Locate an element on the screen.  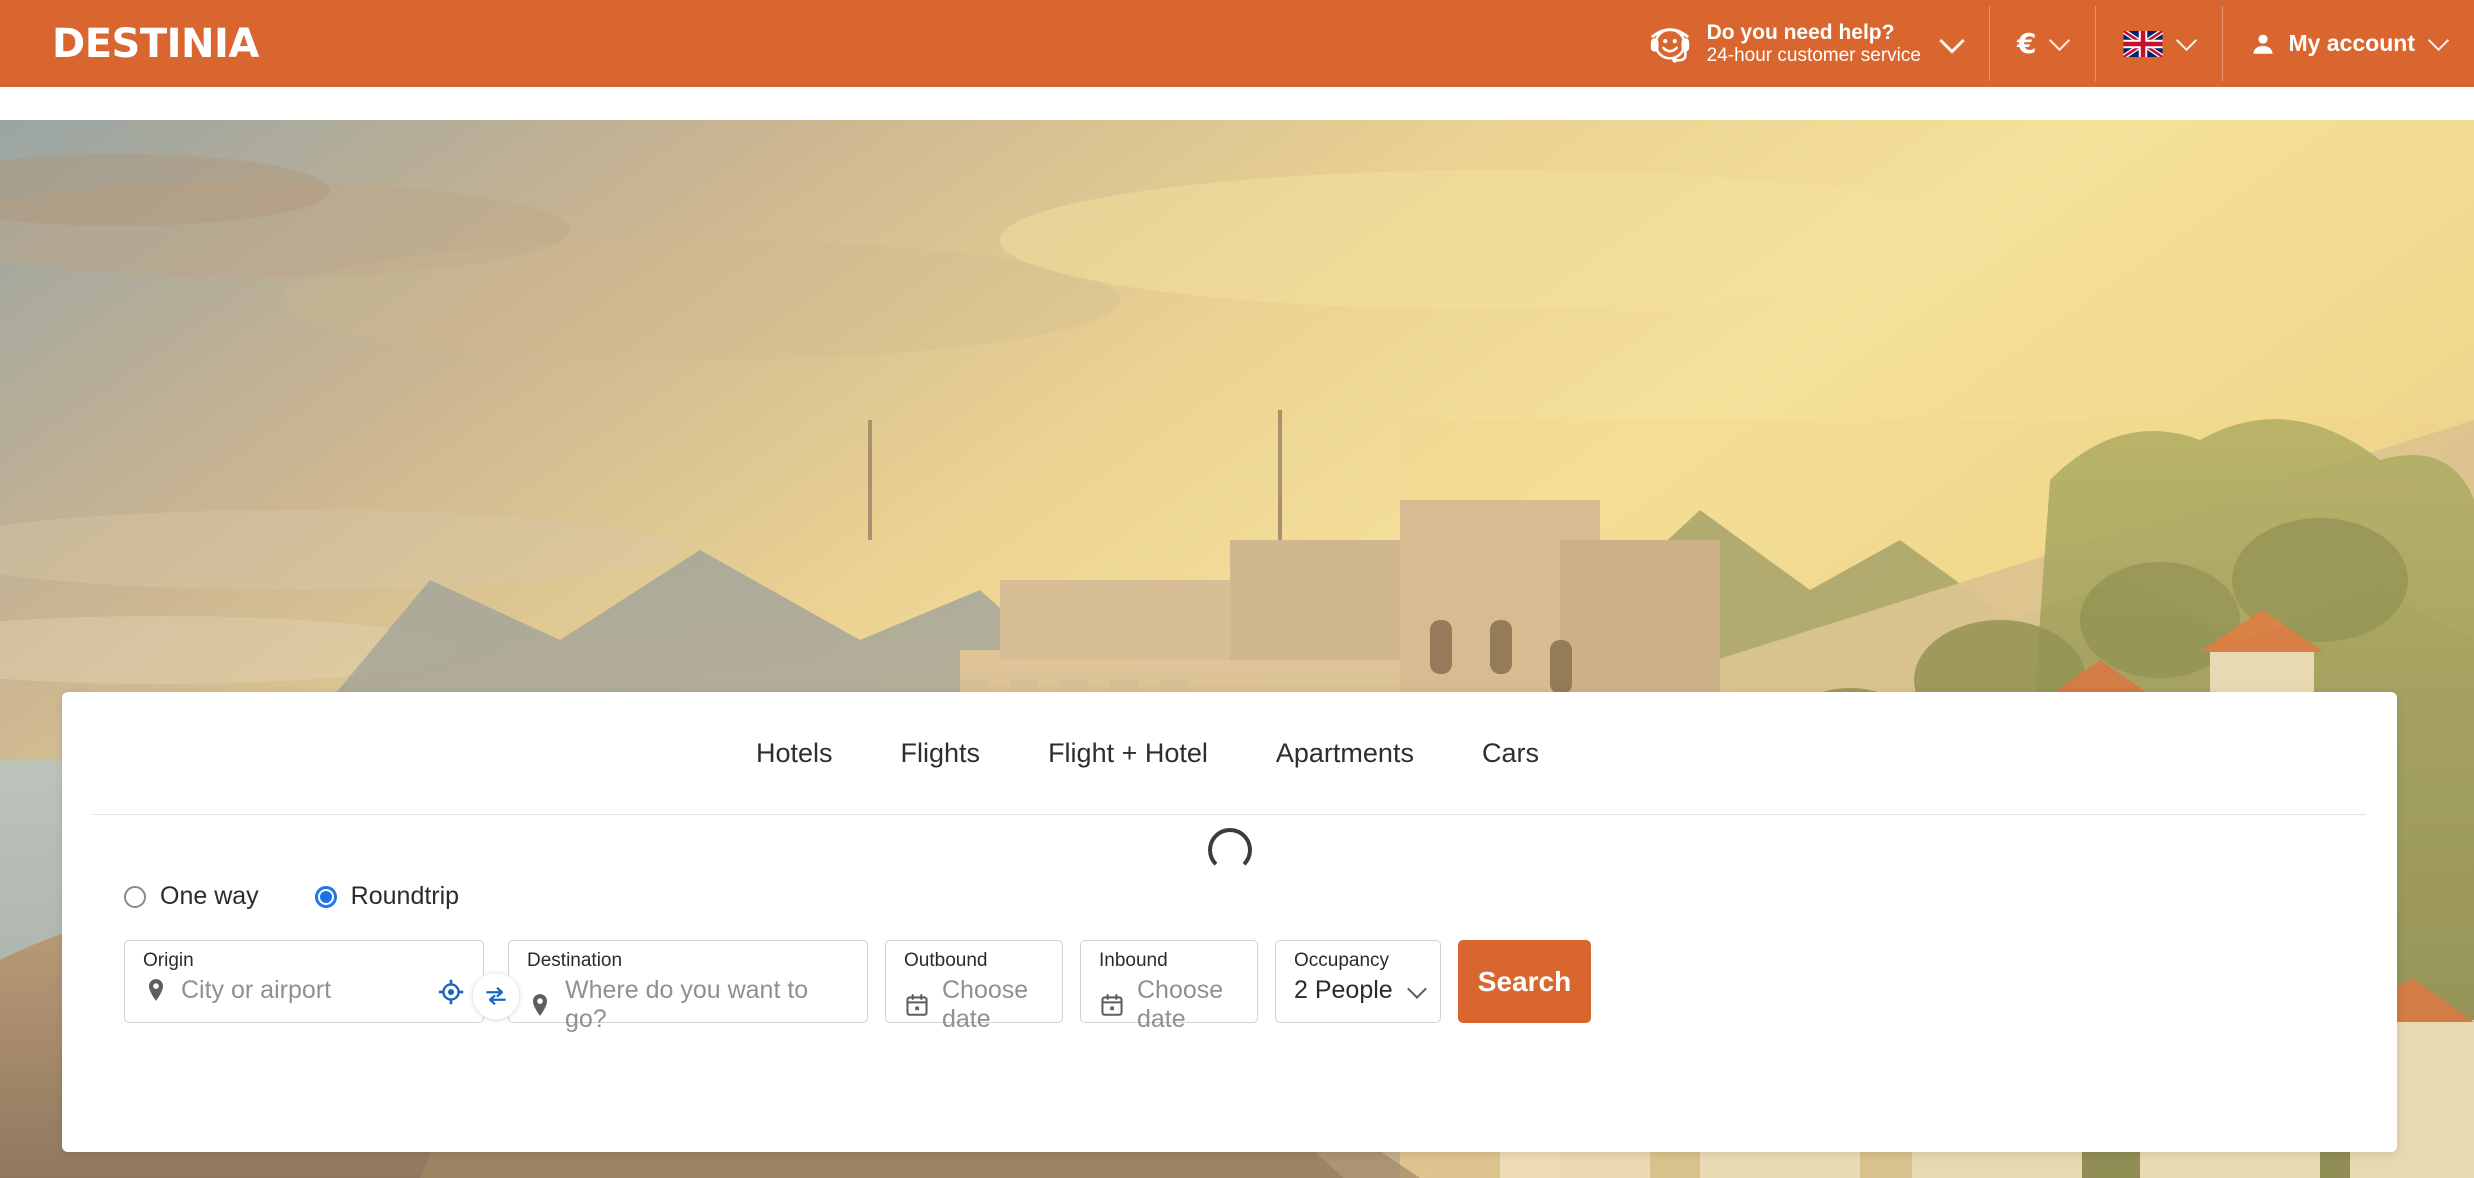
radio-one-way-label: One way is located at coordinates (209, 896).